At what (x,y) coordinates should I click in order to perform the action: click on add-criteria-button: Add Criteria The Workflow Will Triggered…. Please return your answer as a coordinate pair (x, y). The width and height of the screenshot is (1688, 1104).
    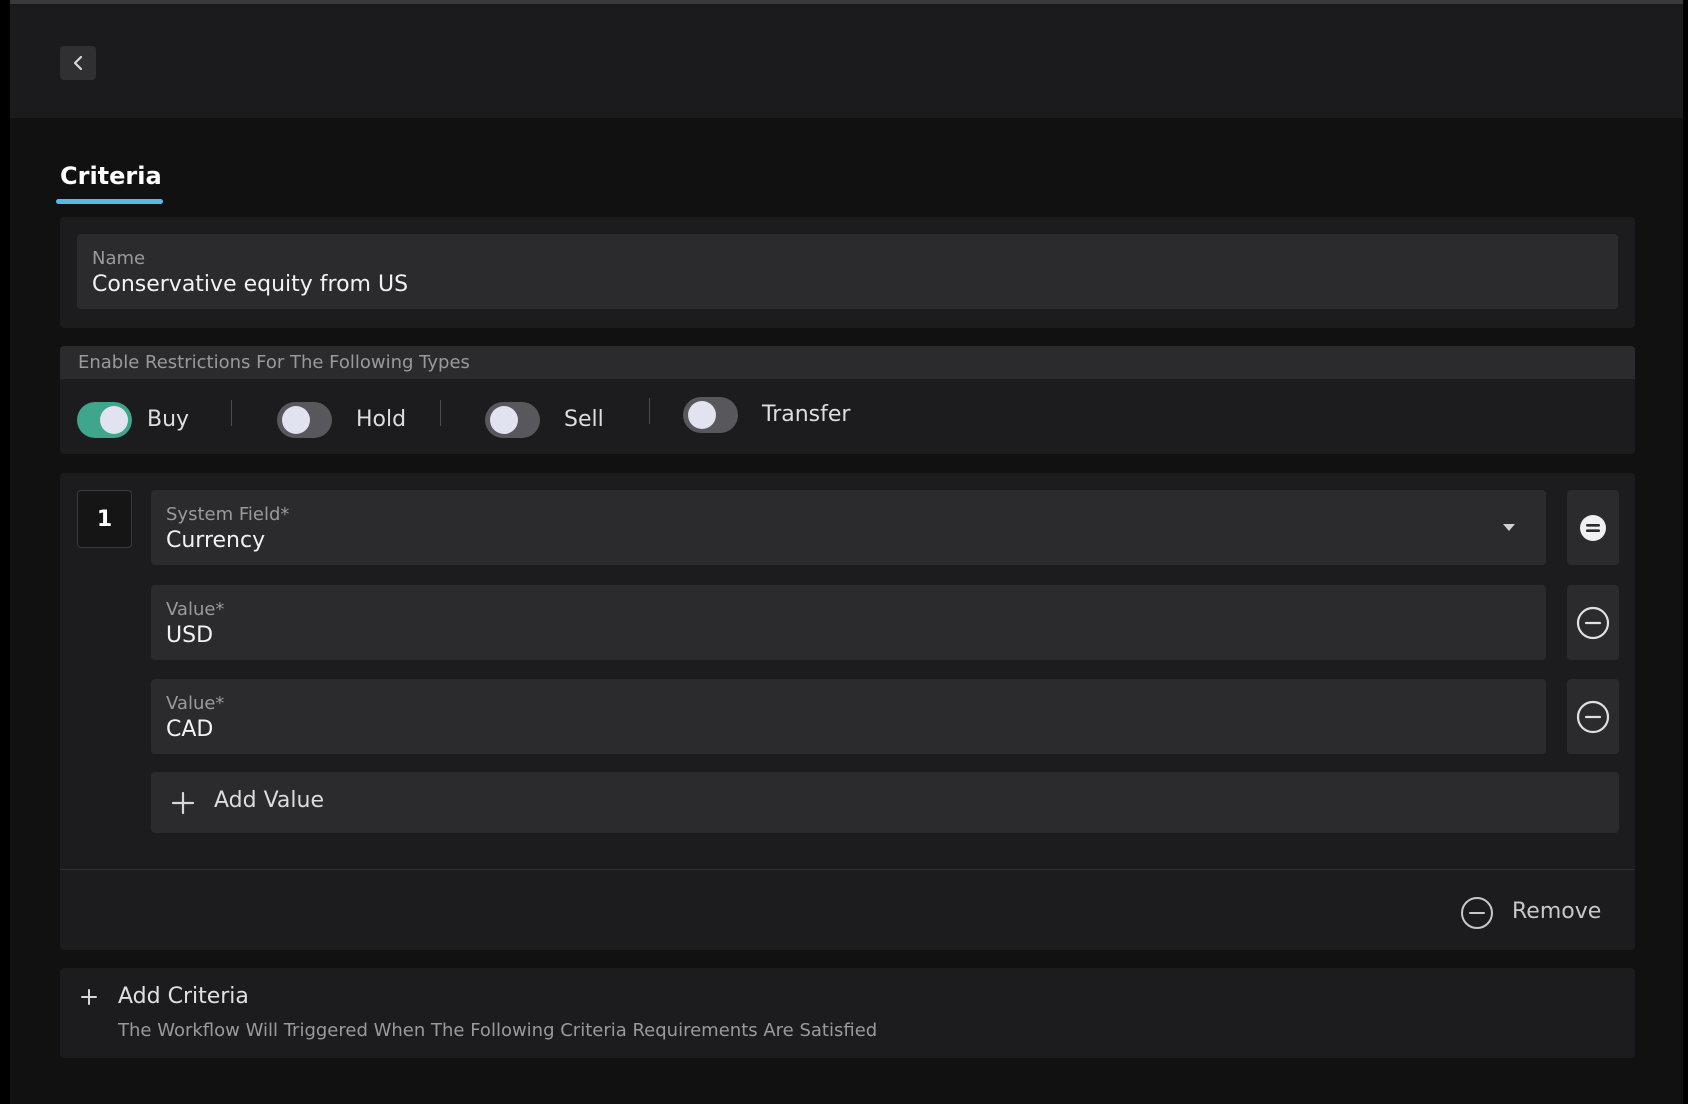
    Looking at the image, I should click on (847, 1013).